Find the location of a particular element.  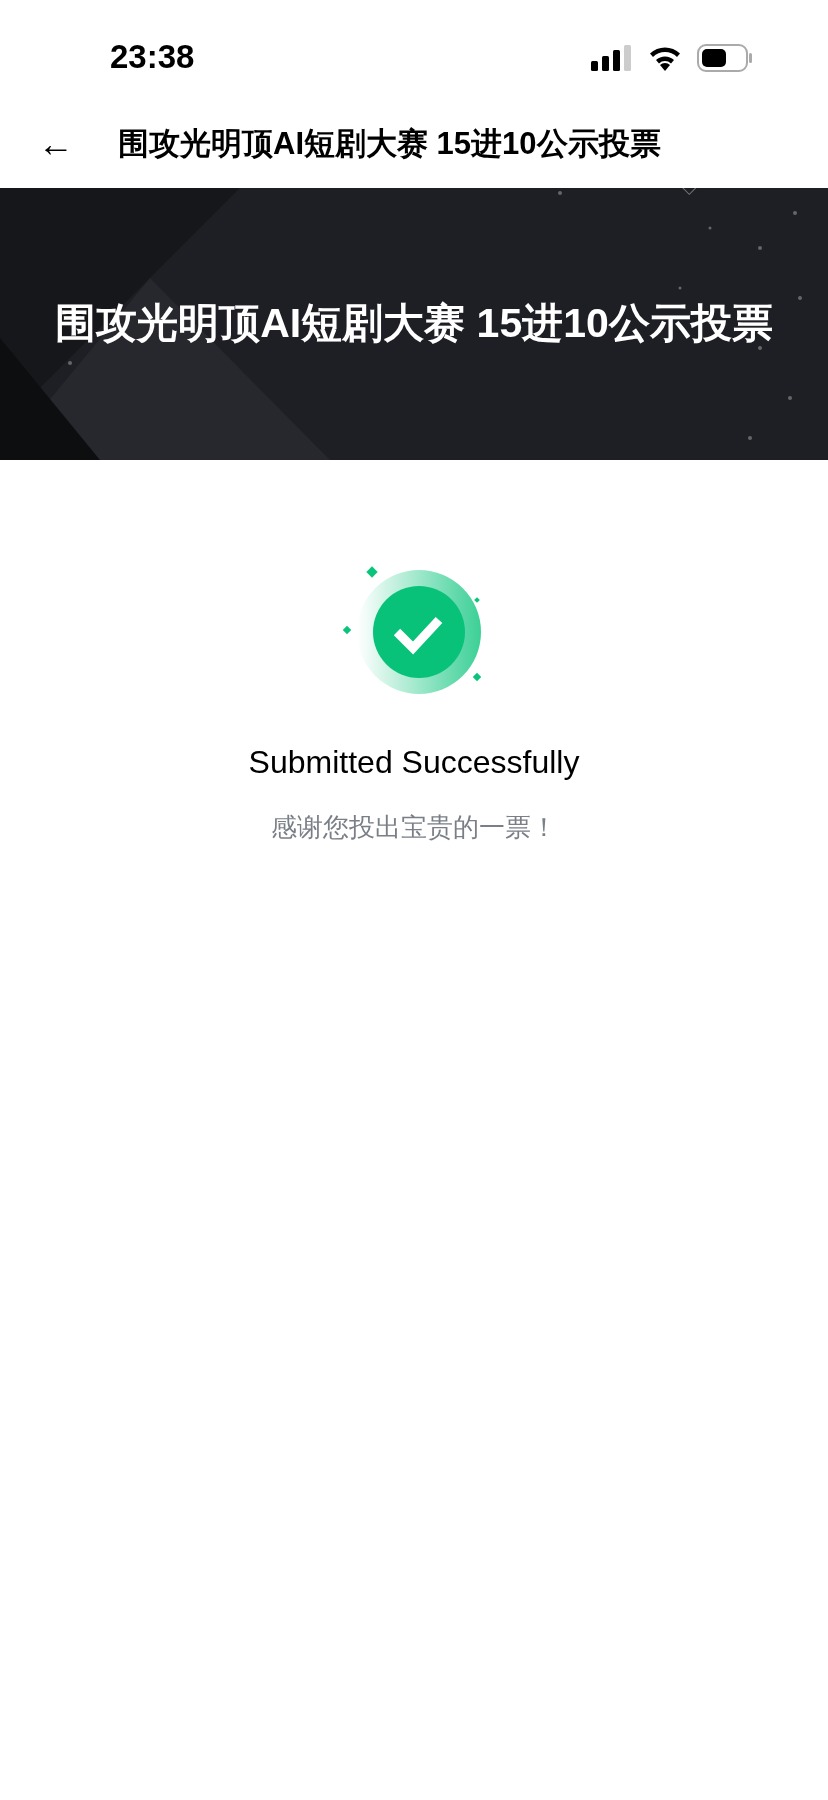

back-button: ← is located at coordinates (56, 144).